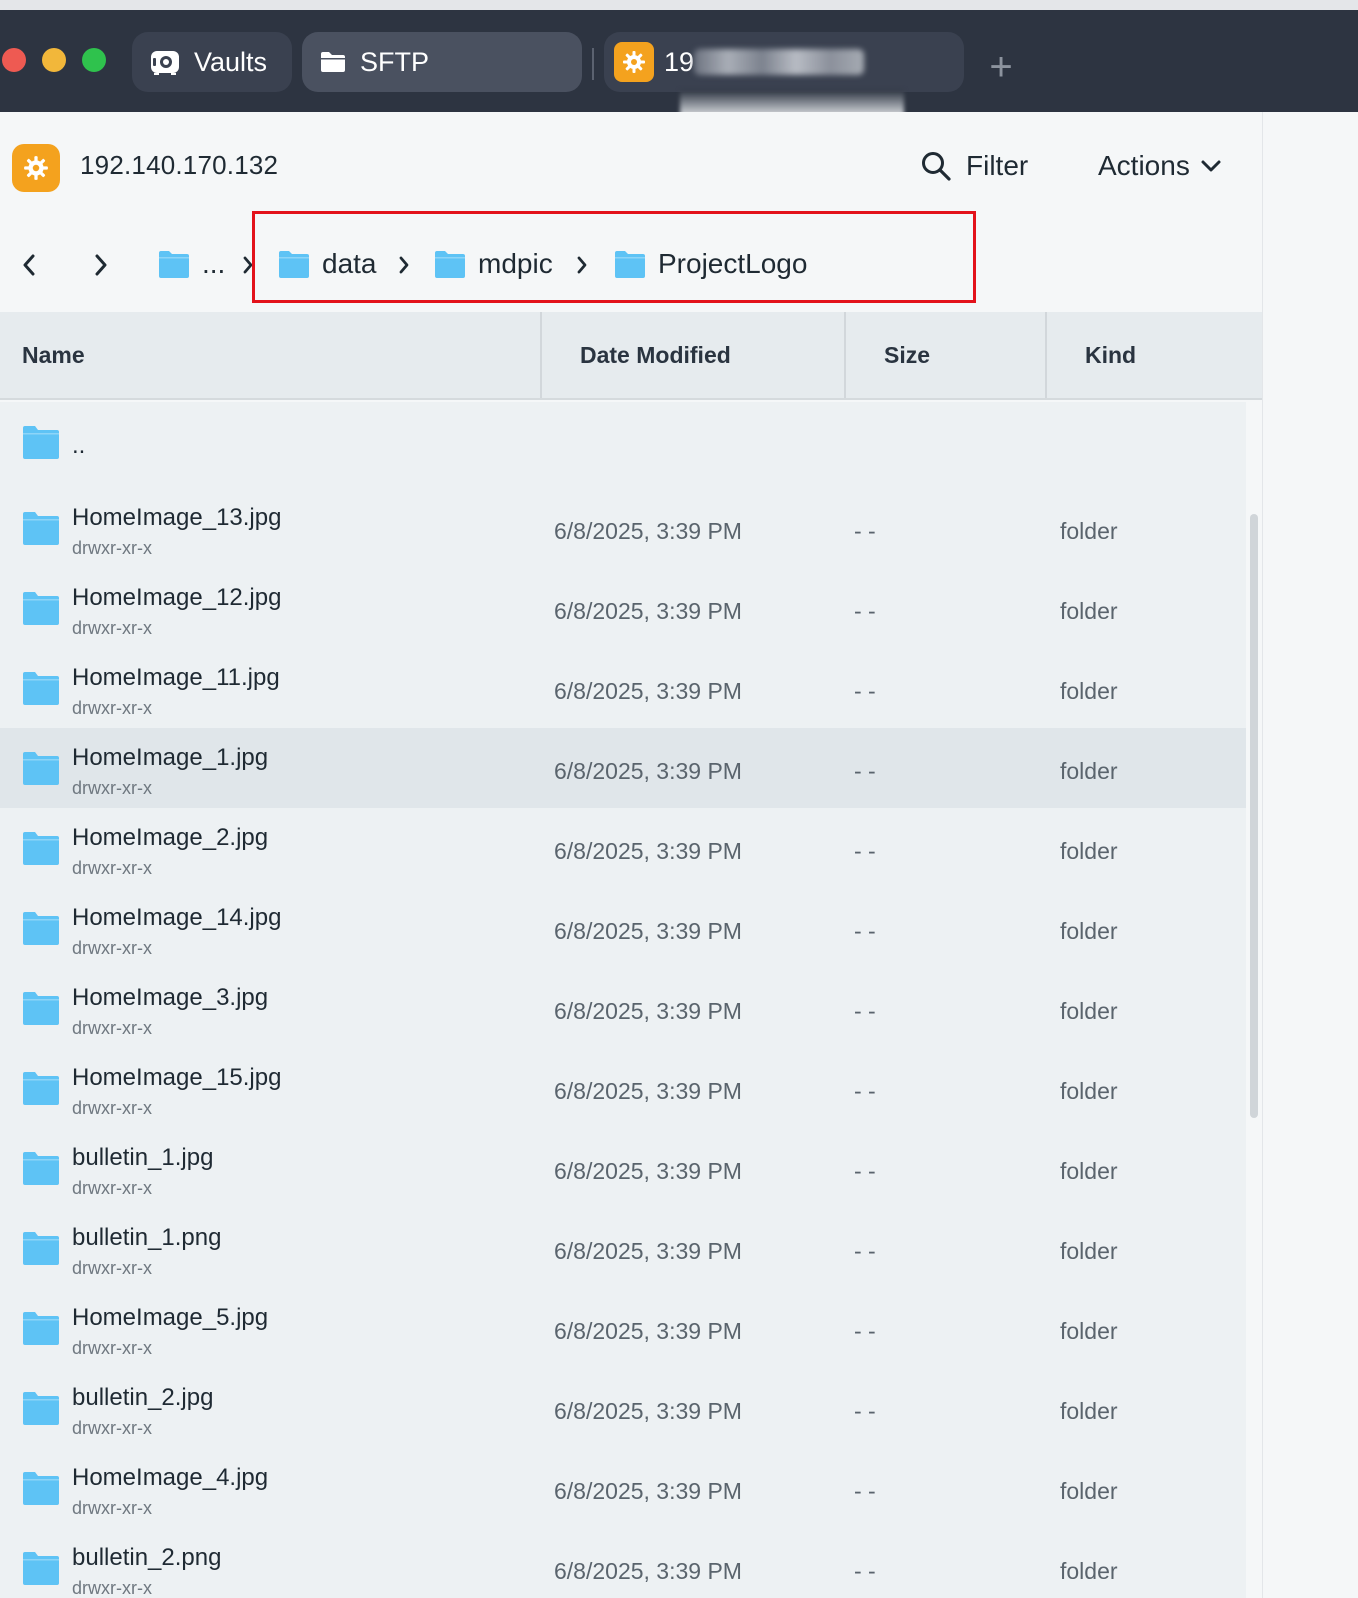 This screenshot has height=1598, width=1358. I want to click on back-button, so click(29, 265).